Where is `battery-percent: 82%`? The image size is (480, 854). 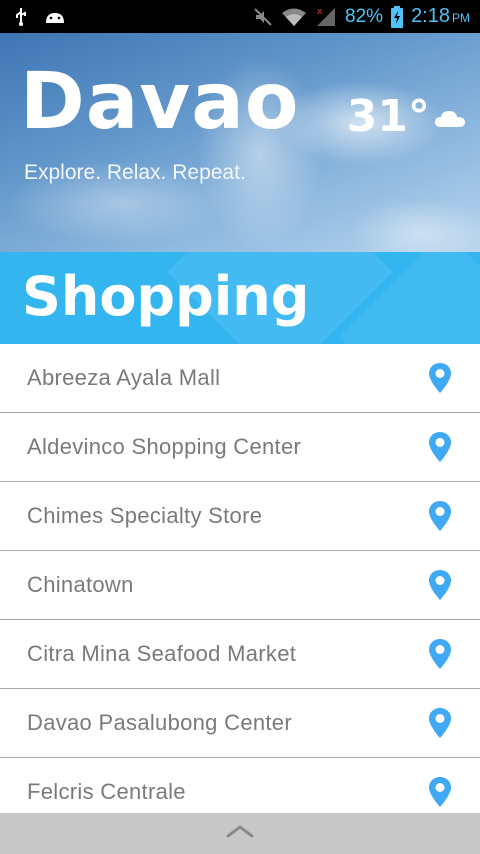 battery-percent: 82% is located at coordinates (364, 16).